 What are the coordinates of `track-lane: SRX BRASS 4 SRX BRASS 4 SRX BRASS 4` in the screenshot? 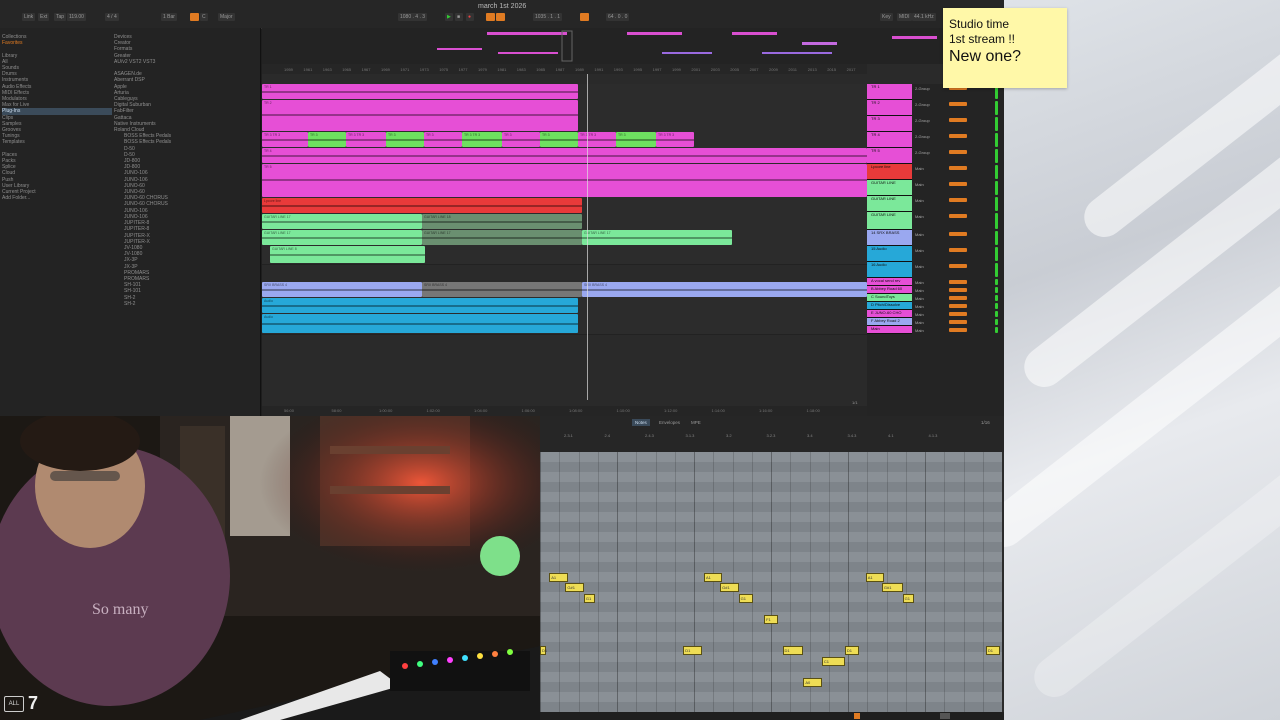 It's located at (564, 290).